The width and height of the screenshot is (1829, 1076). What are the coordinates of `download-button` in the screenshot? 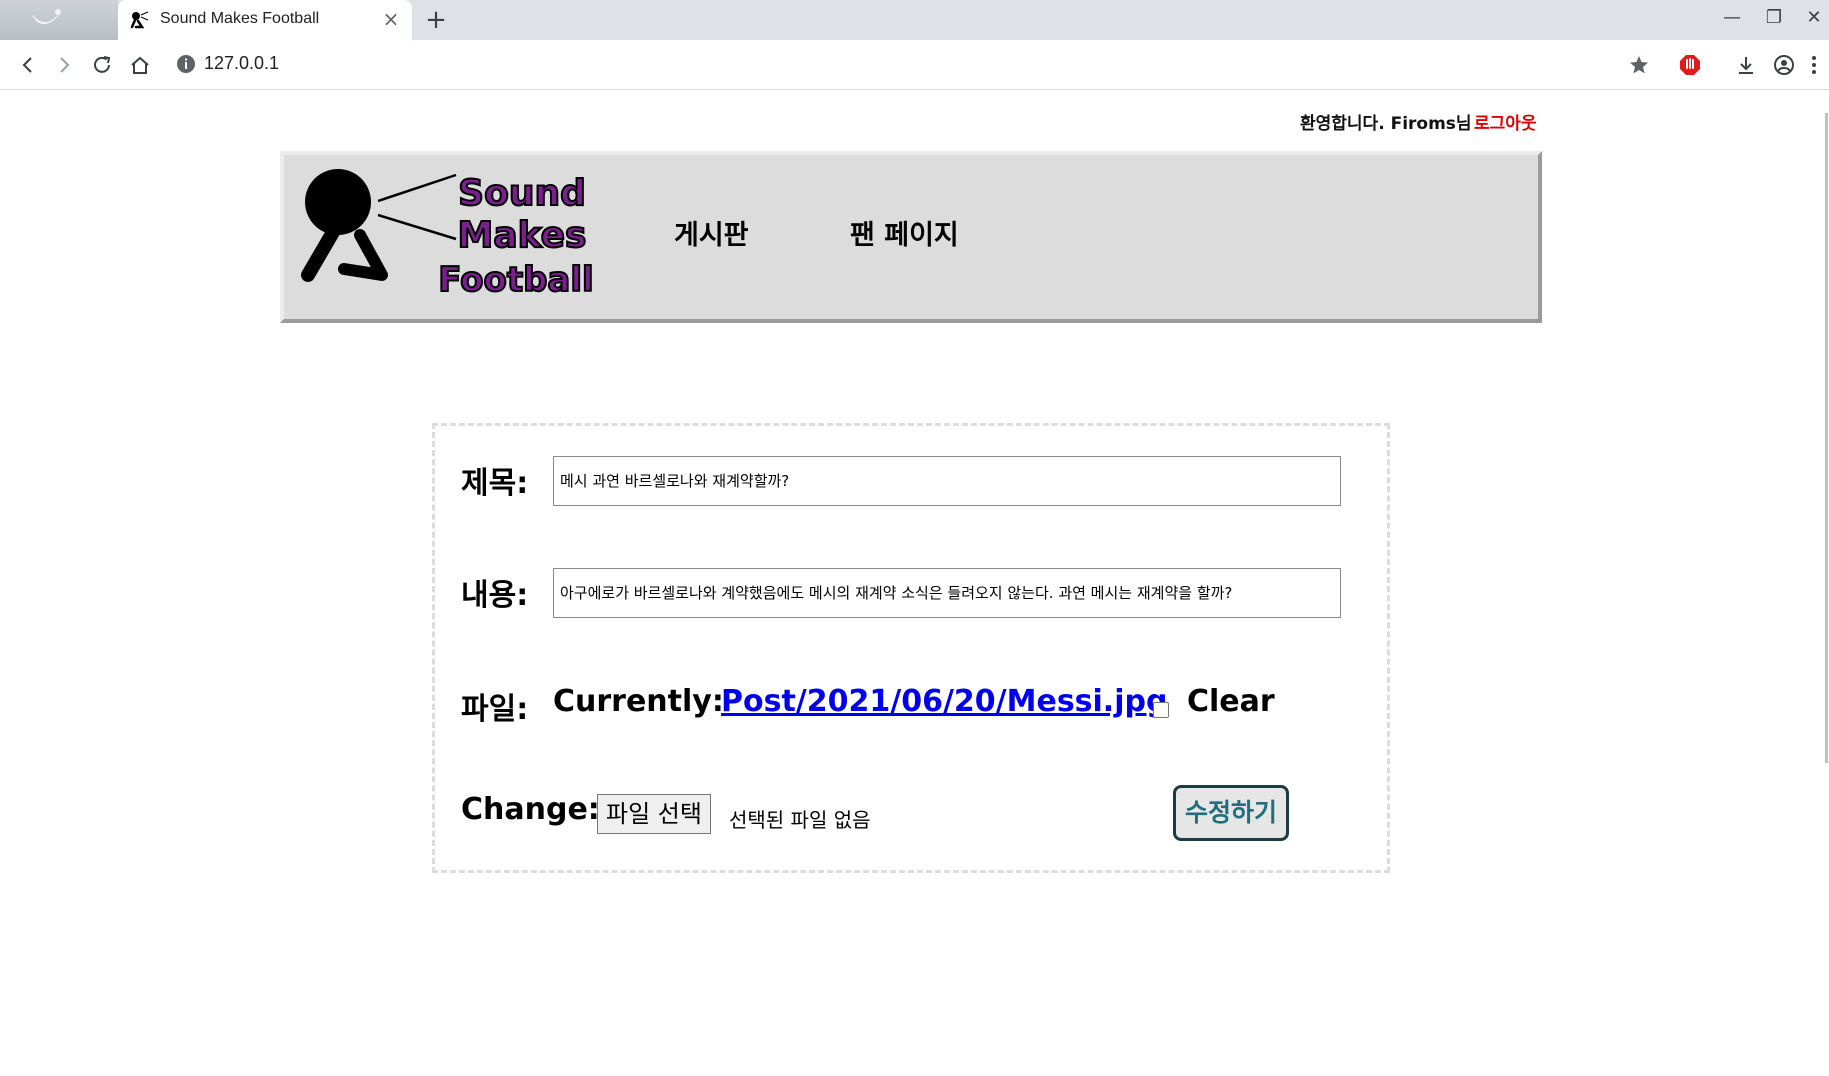 It's located at (1746, 65).